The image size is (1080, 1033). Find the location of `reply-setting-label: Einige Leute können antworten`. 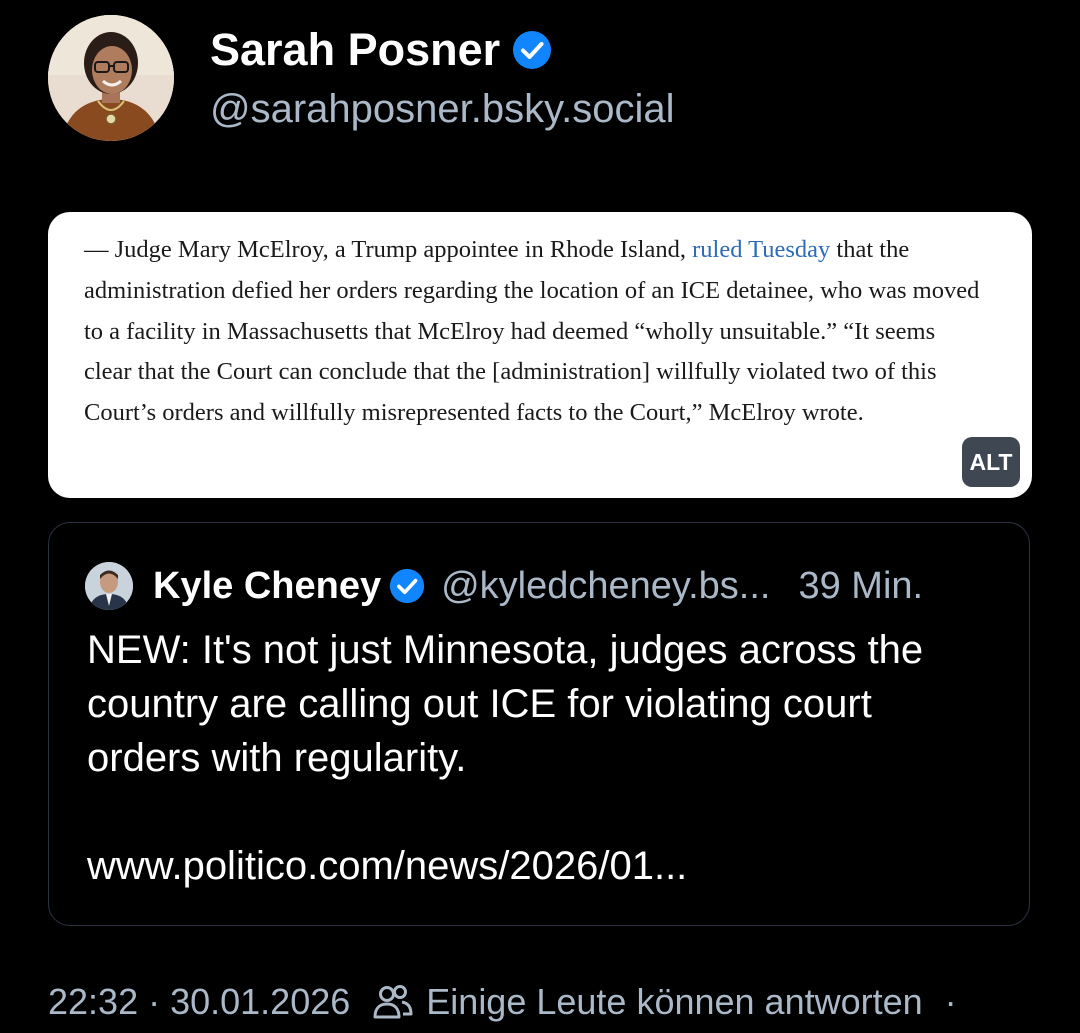

reply-setting-label: Einige Leute können antworten is located at coordinates (674, 1002).